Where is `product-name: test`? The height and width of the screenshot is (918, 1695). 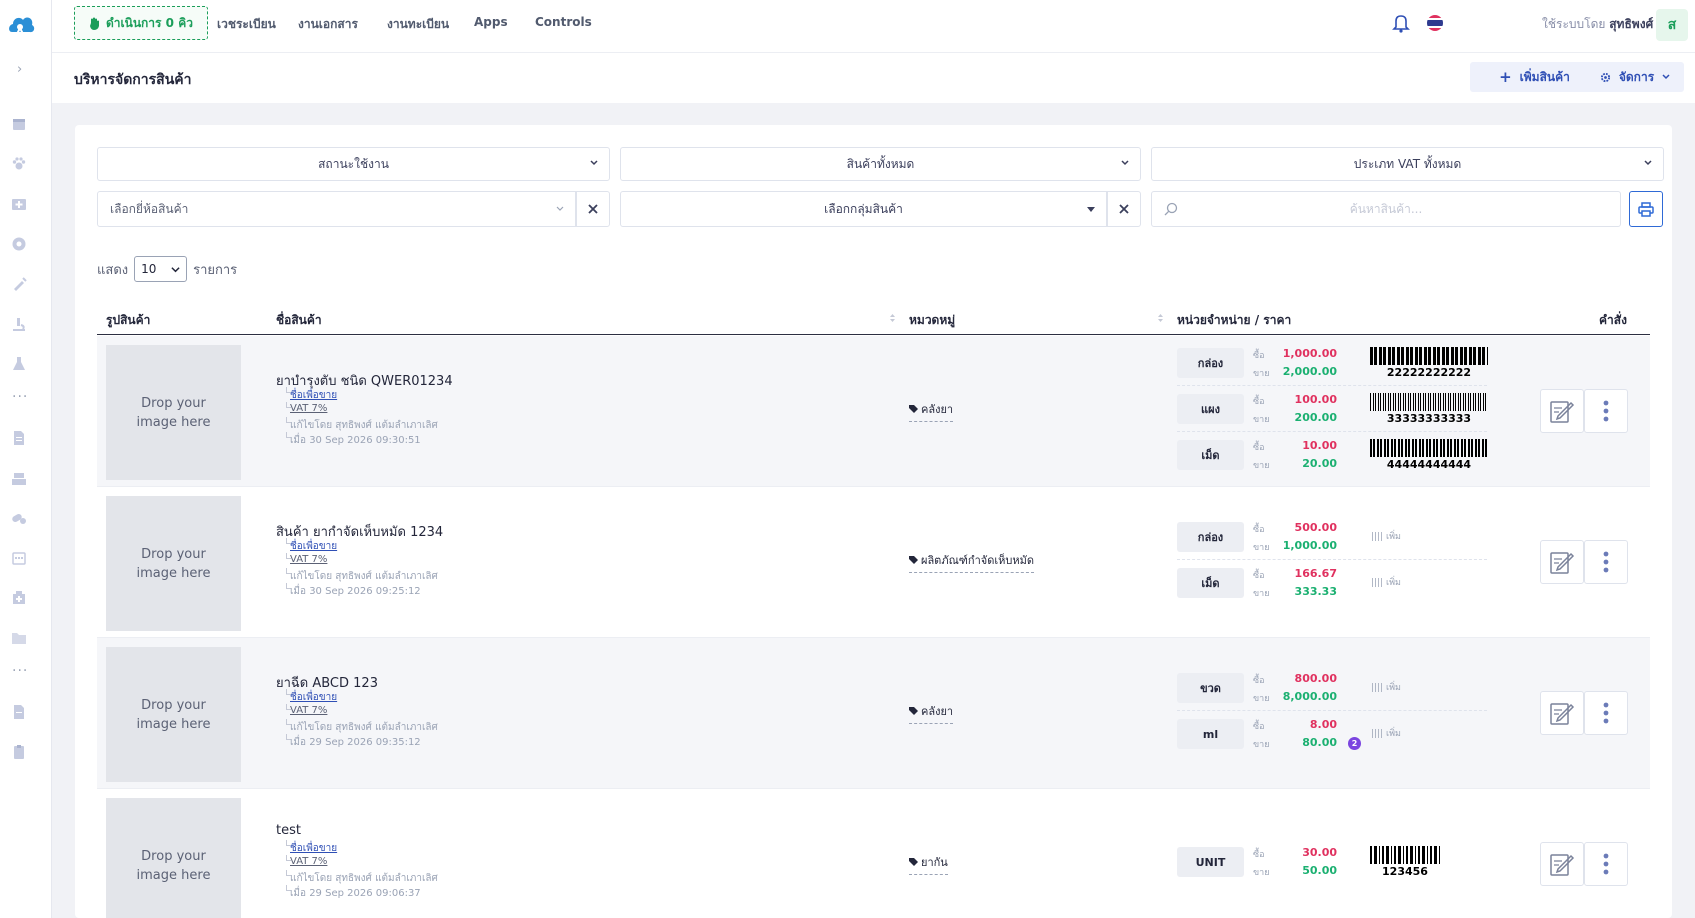 product-name: test is located at coordinates (288, 830).